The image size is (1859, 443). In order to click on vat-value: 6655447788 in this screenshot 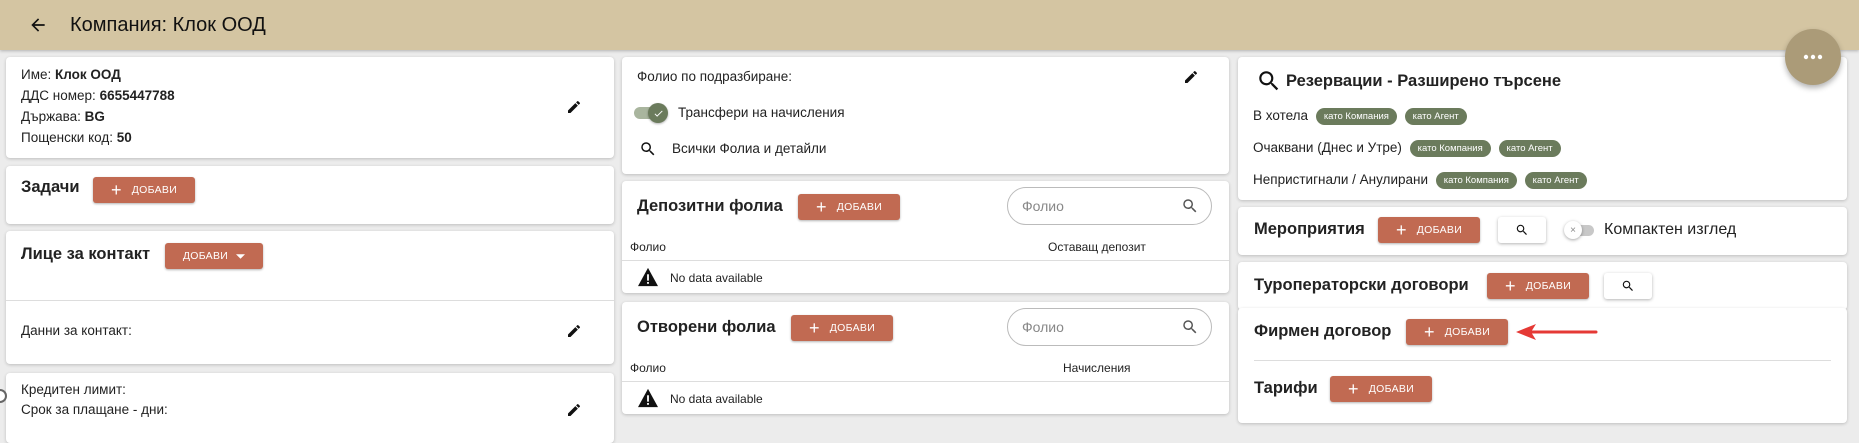, I will do `click(137, 95)`.